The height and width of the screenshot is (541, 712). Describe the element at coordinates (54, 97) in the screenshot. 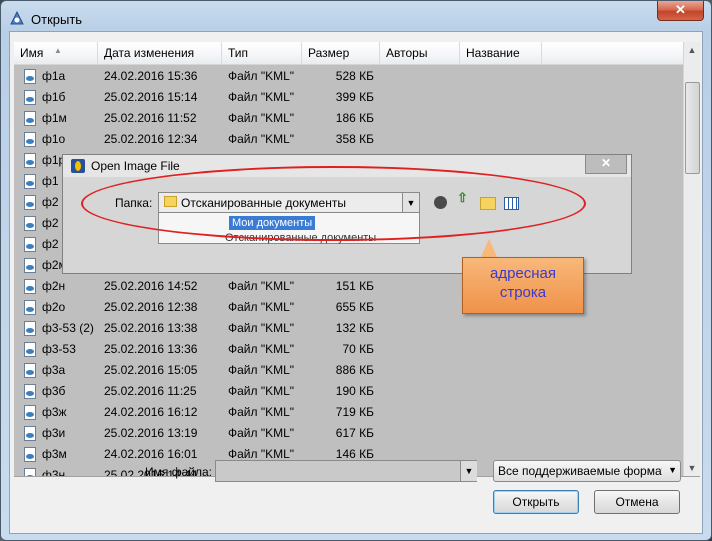

I see `file-name-cell: ф1б` at that location.